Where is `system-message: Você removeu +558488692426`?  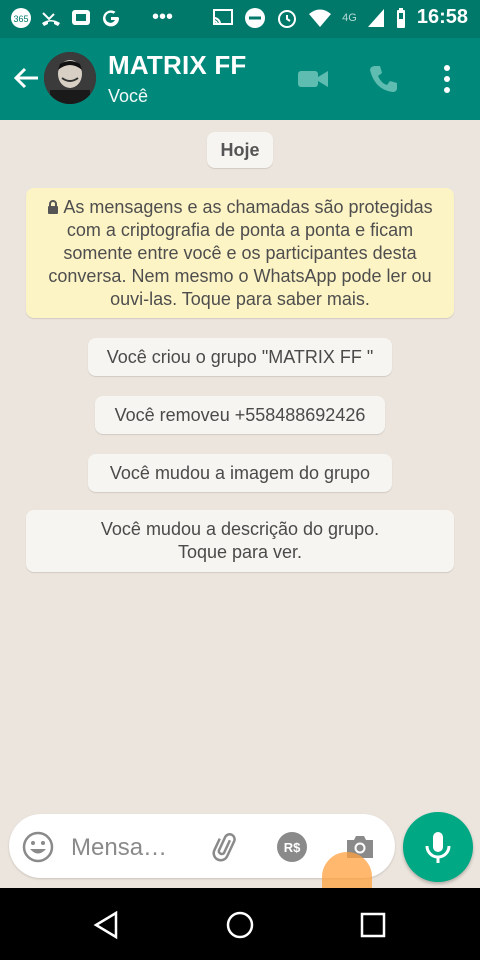
system-message: Você removeu +558488692426 is located at coordinates (240, 415).